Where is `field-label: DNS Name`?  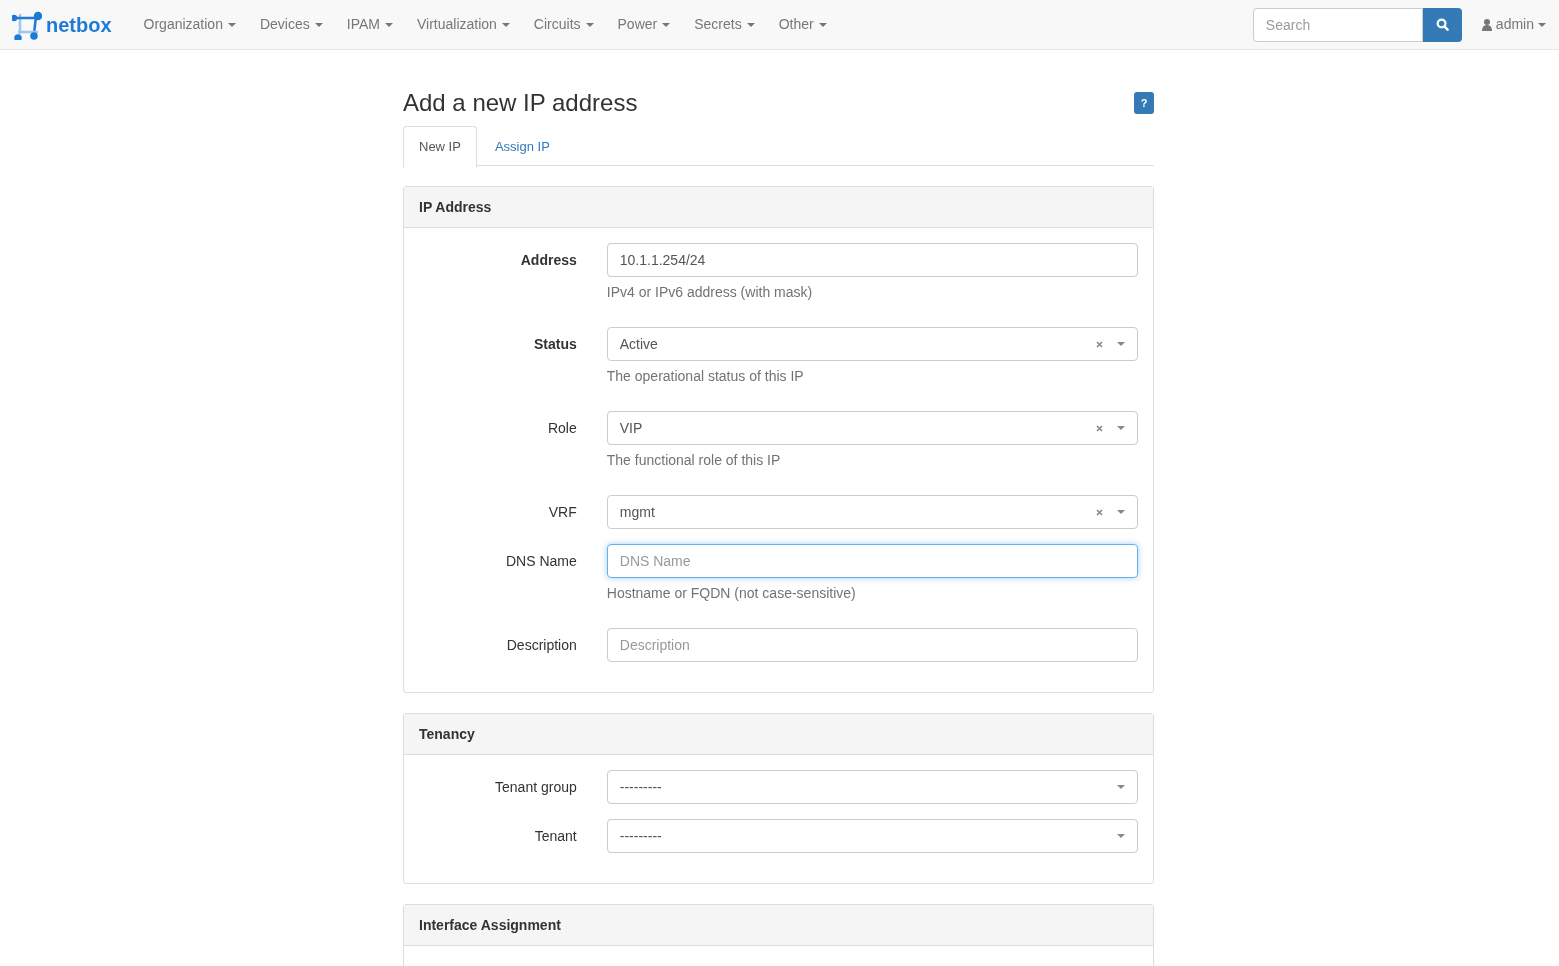
field-label: DNS Name is located at coordinates (540, 561).